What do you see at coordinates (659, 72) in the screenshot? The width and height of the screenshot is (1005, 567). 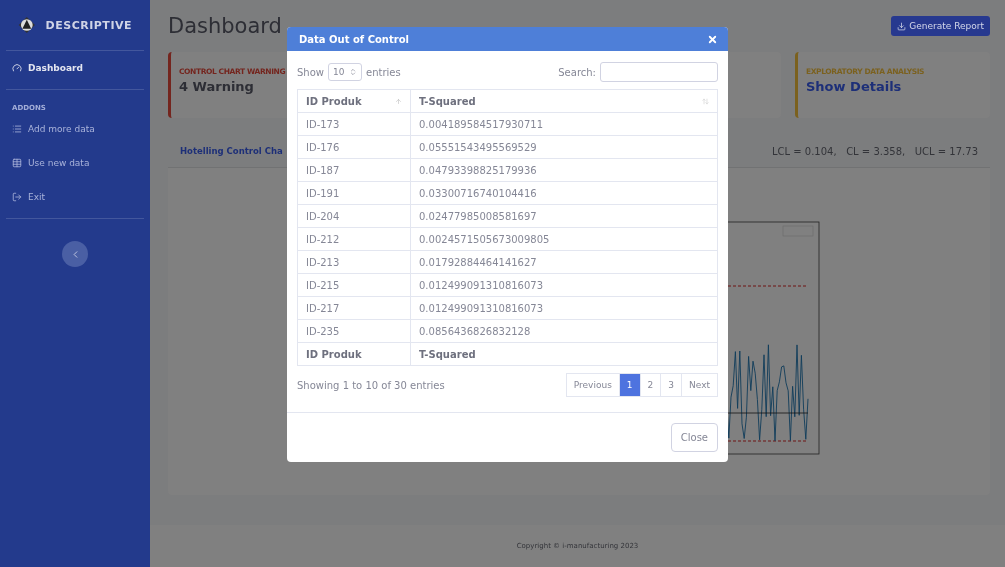 I see `search-field` at bounding box center [659, 72].